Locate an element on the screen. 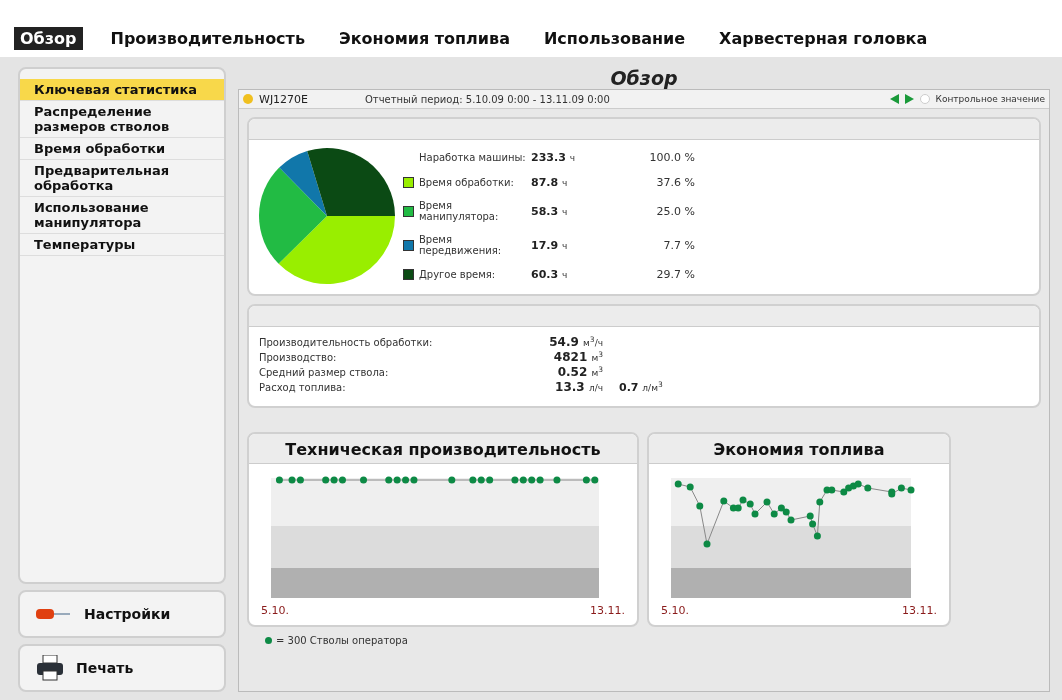 This screenshot has width=1062, height=700. screwdriver-icon is located at coordinates (54, 614).